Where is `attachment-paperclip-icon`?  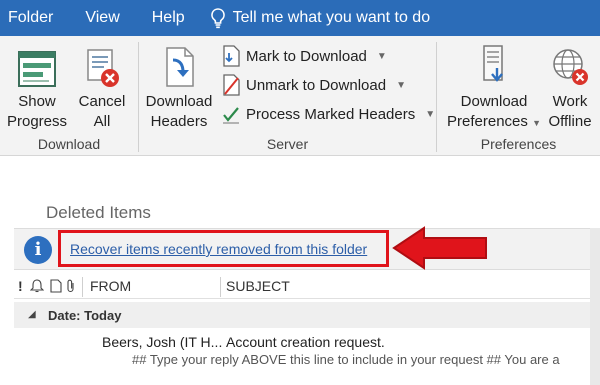 attachment-paperclip-icon is located at coordinates (71, 287).